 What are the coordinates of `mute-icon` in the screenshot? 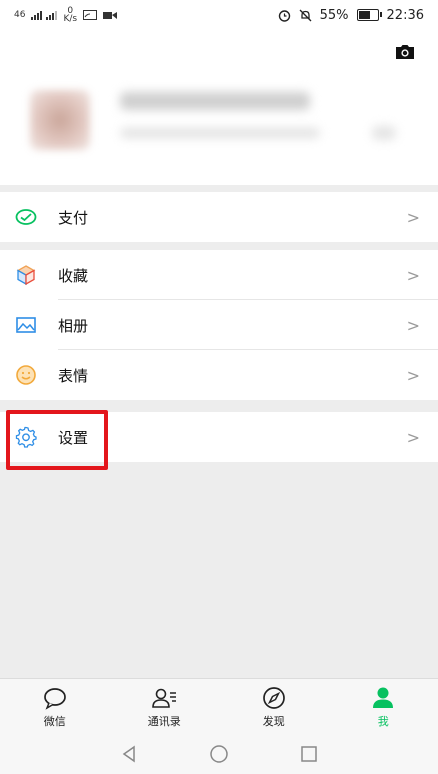 It's located at (305, 15).